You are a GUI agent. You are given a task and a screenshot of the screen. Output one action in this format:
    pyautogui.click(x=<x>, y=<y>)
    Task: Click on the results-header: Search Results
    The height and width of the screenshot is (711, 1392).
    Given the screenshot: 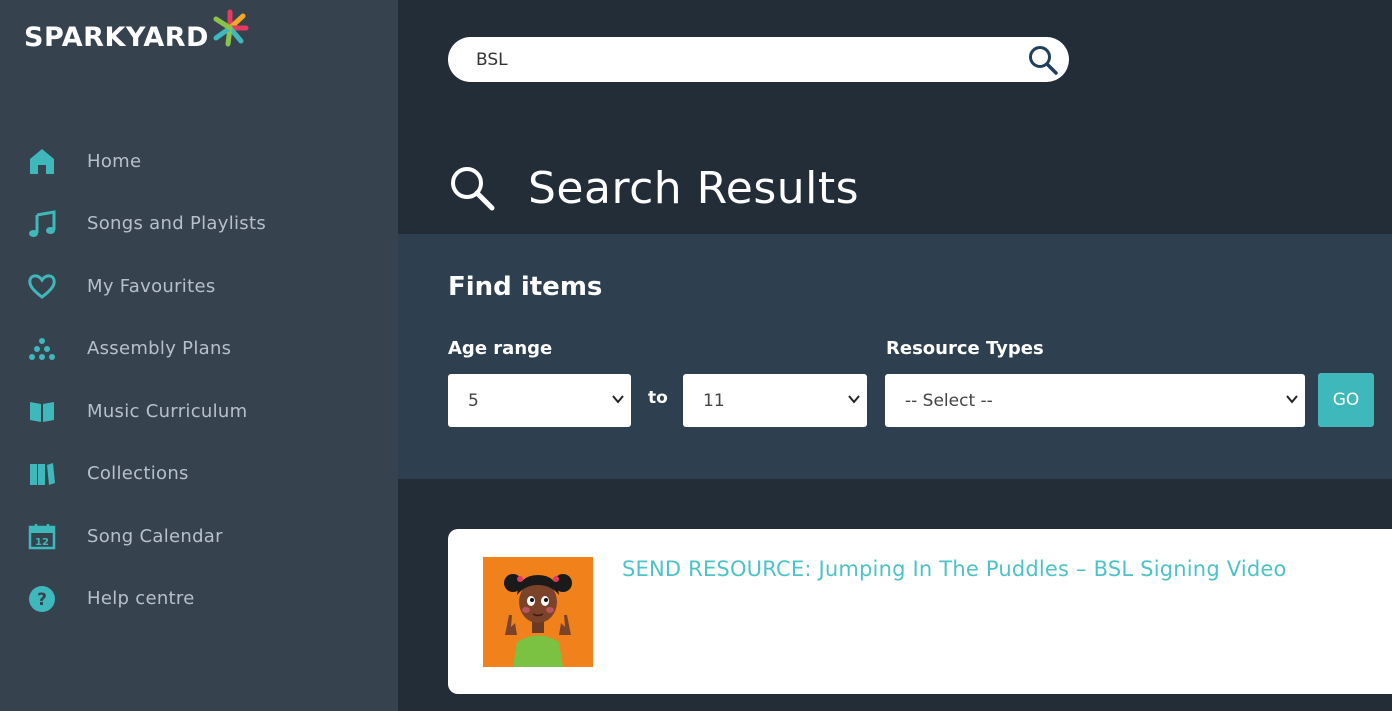 What is the action you would take?
    pyautogui.click(x=653, y=188)
    